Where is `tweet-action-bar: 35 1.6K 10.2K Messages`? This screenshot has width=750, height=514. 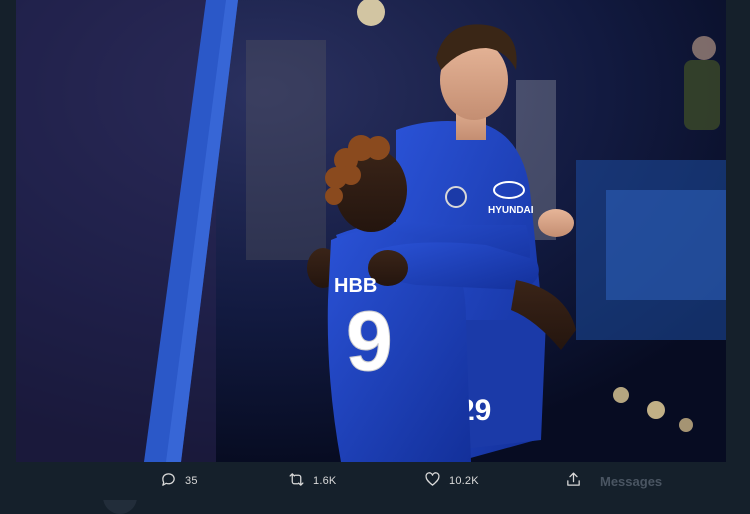 tweet-action-bar: 35 1.6K 10.2K Messages is located at coordinates (375, 481).